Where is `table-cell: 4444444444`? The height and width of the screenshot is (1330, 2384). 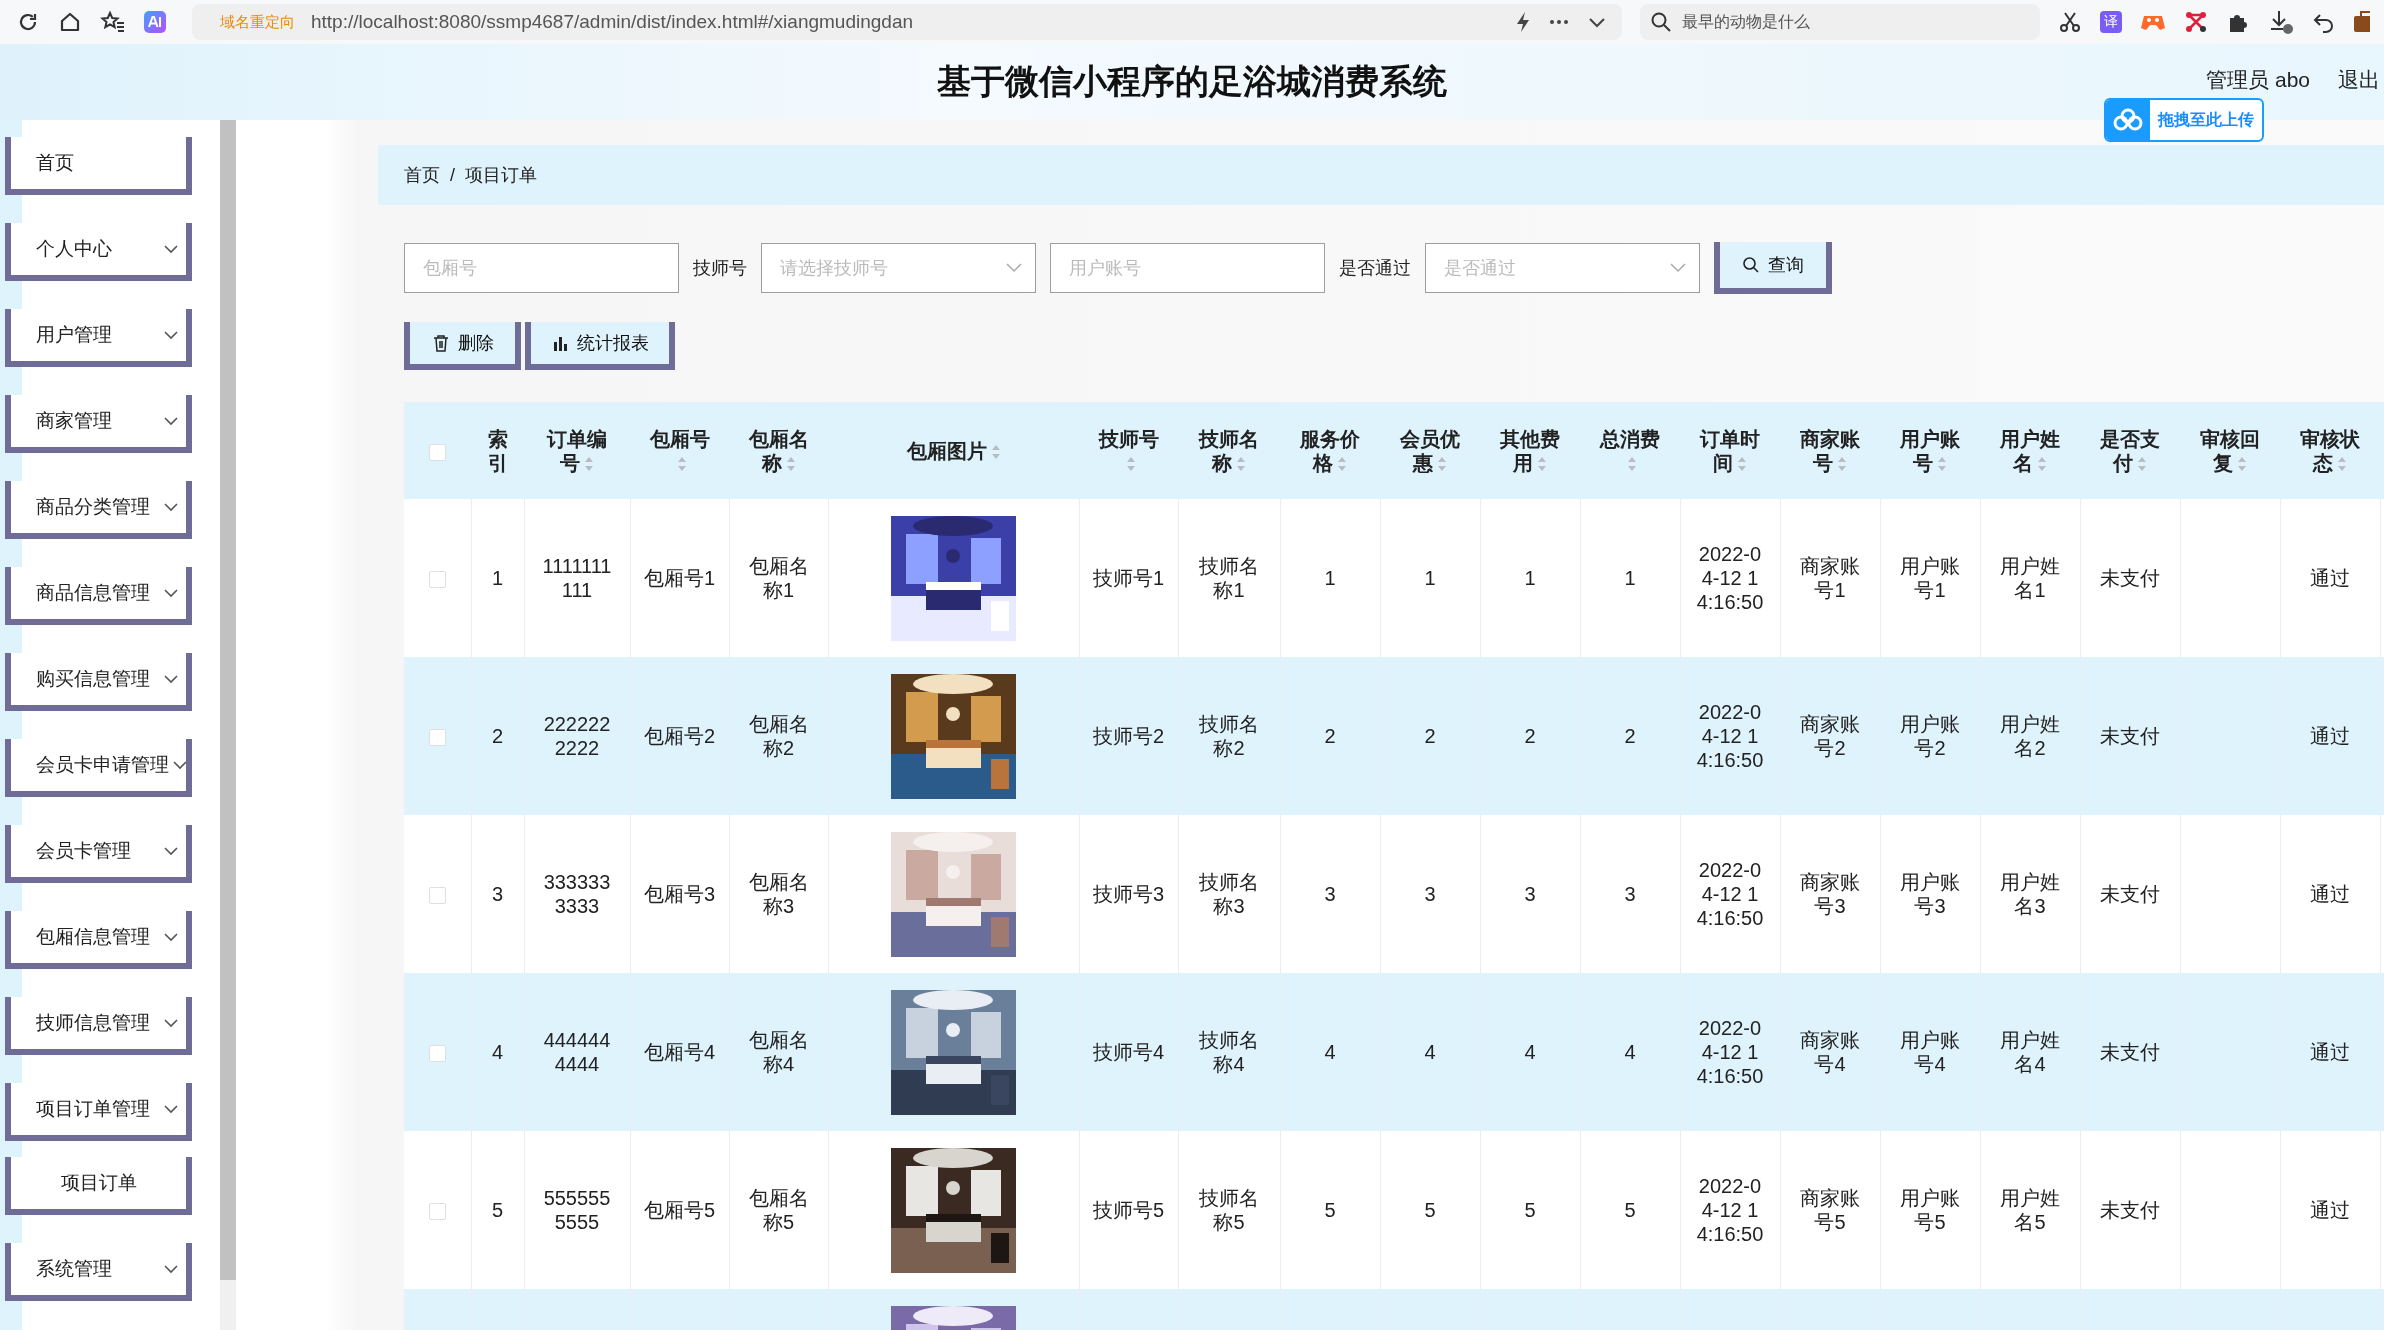 table-cell: 4444444444 is located at coordinates (577, 1052).